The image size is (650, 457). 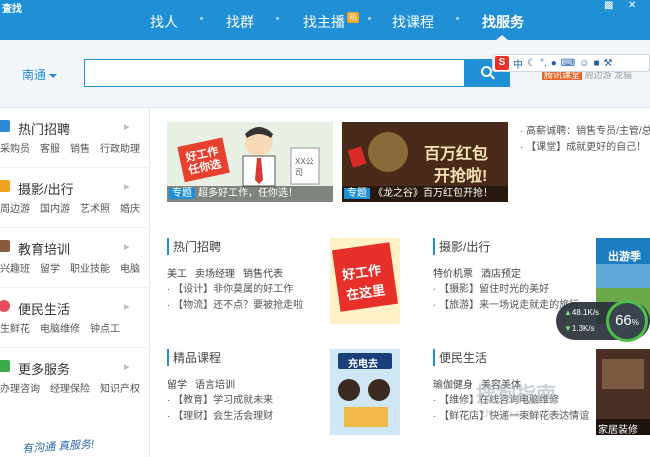 What do you see at coordinates (15, 209) in the screenshot?
I see `sidebar-subitem: 周边游` at bounding box center [15, 209].